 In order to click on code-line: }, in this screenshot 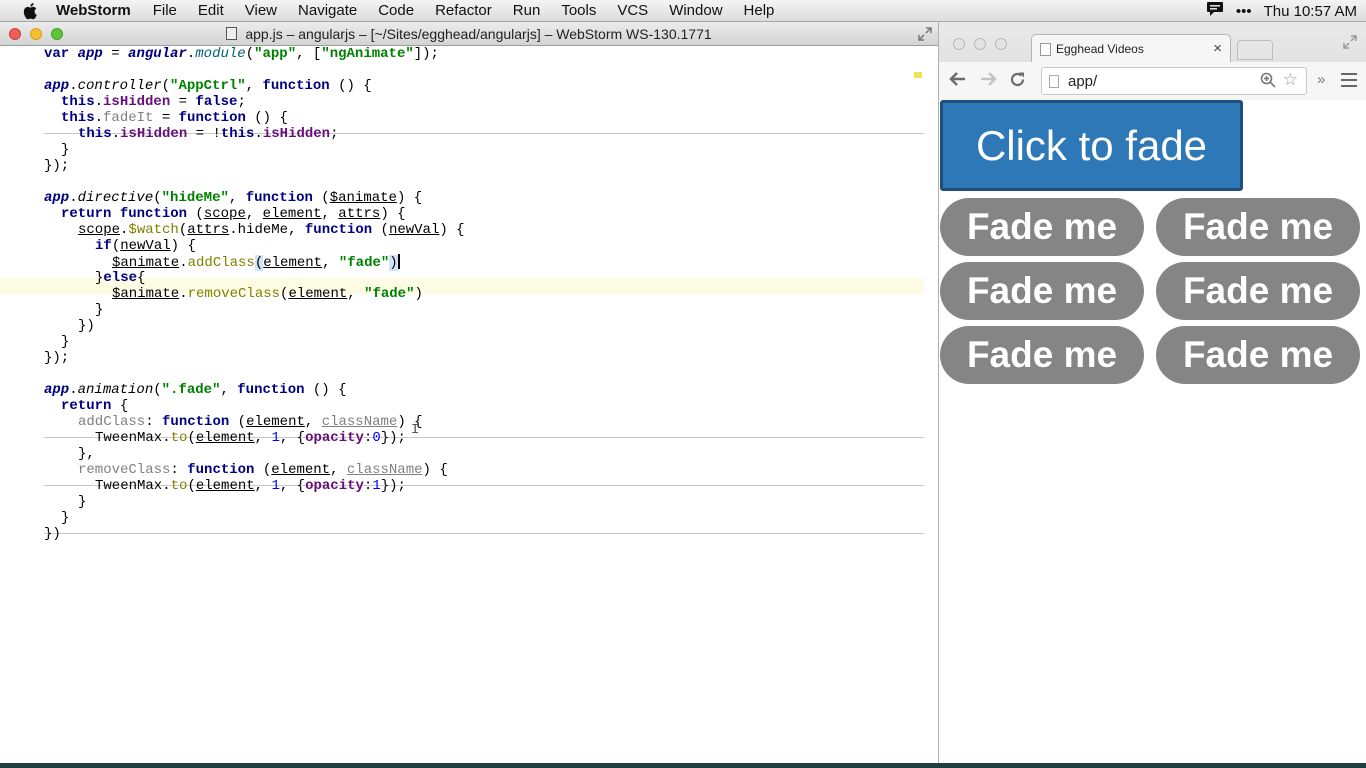, I will do `click(86, 454)`.